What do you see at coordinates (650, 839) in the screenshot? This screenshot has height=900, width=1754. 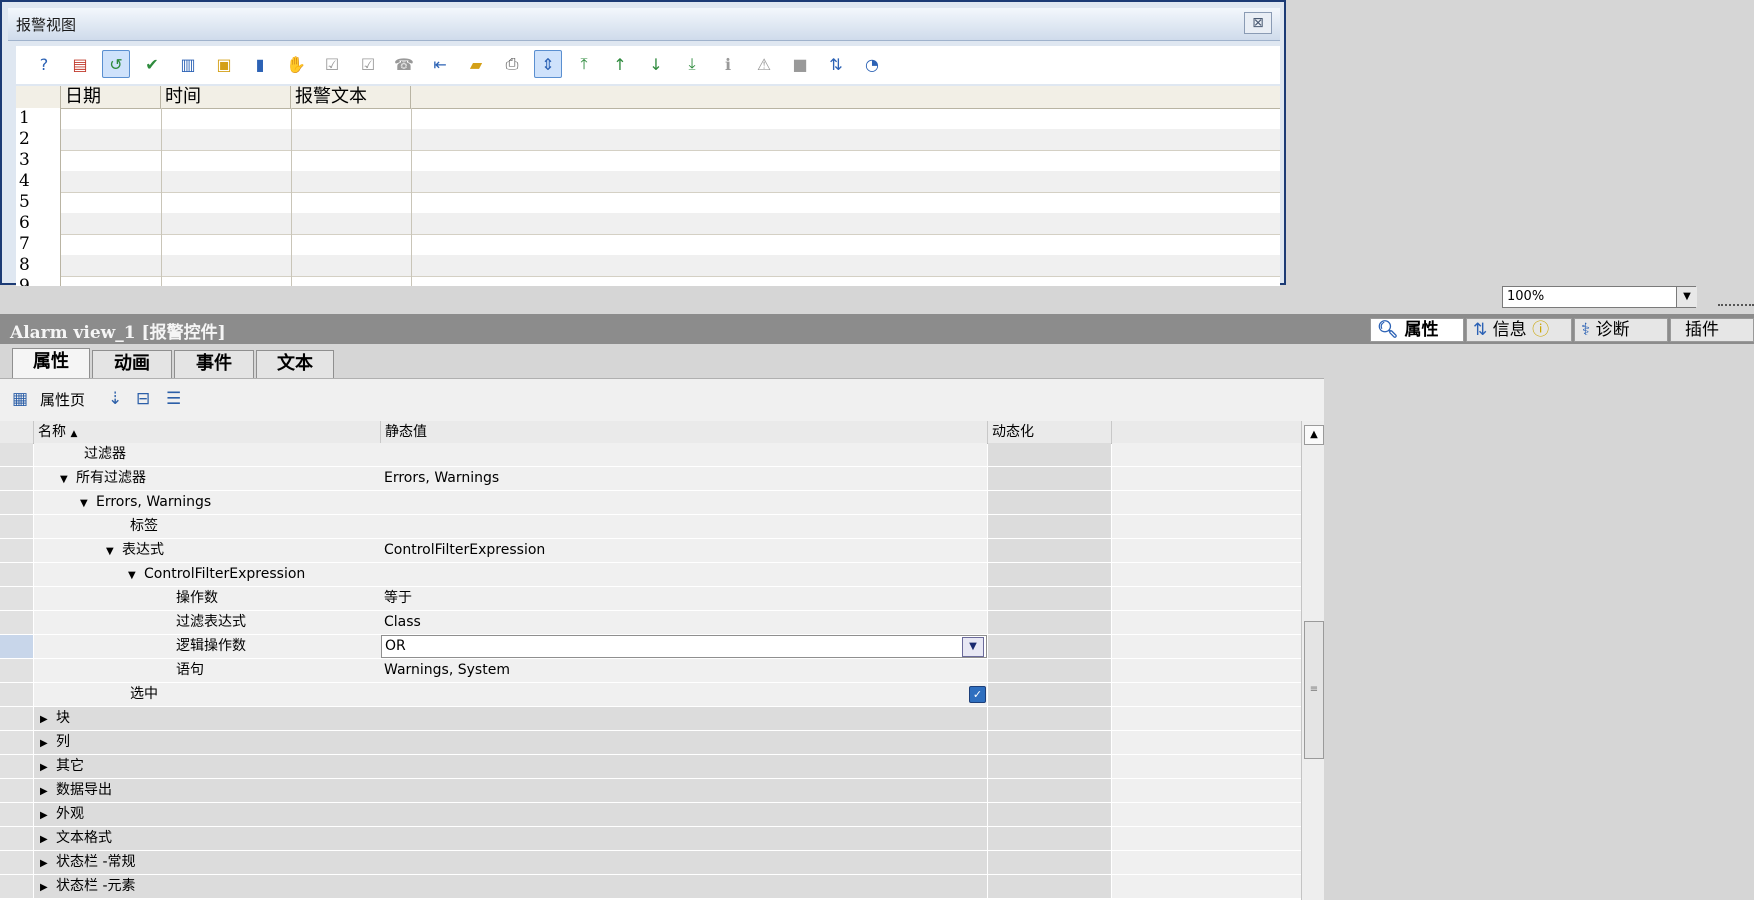 I see `property-group-row: ▶ 文本格式` at bounding box center [650, 839].